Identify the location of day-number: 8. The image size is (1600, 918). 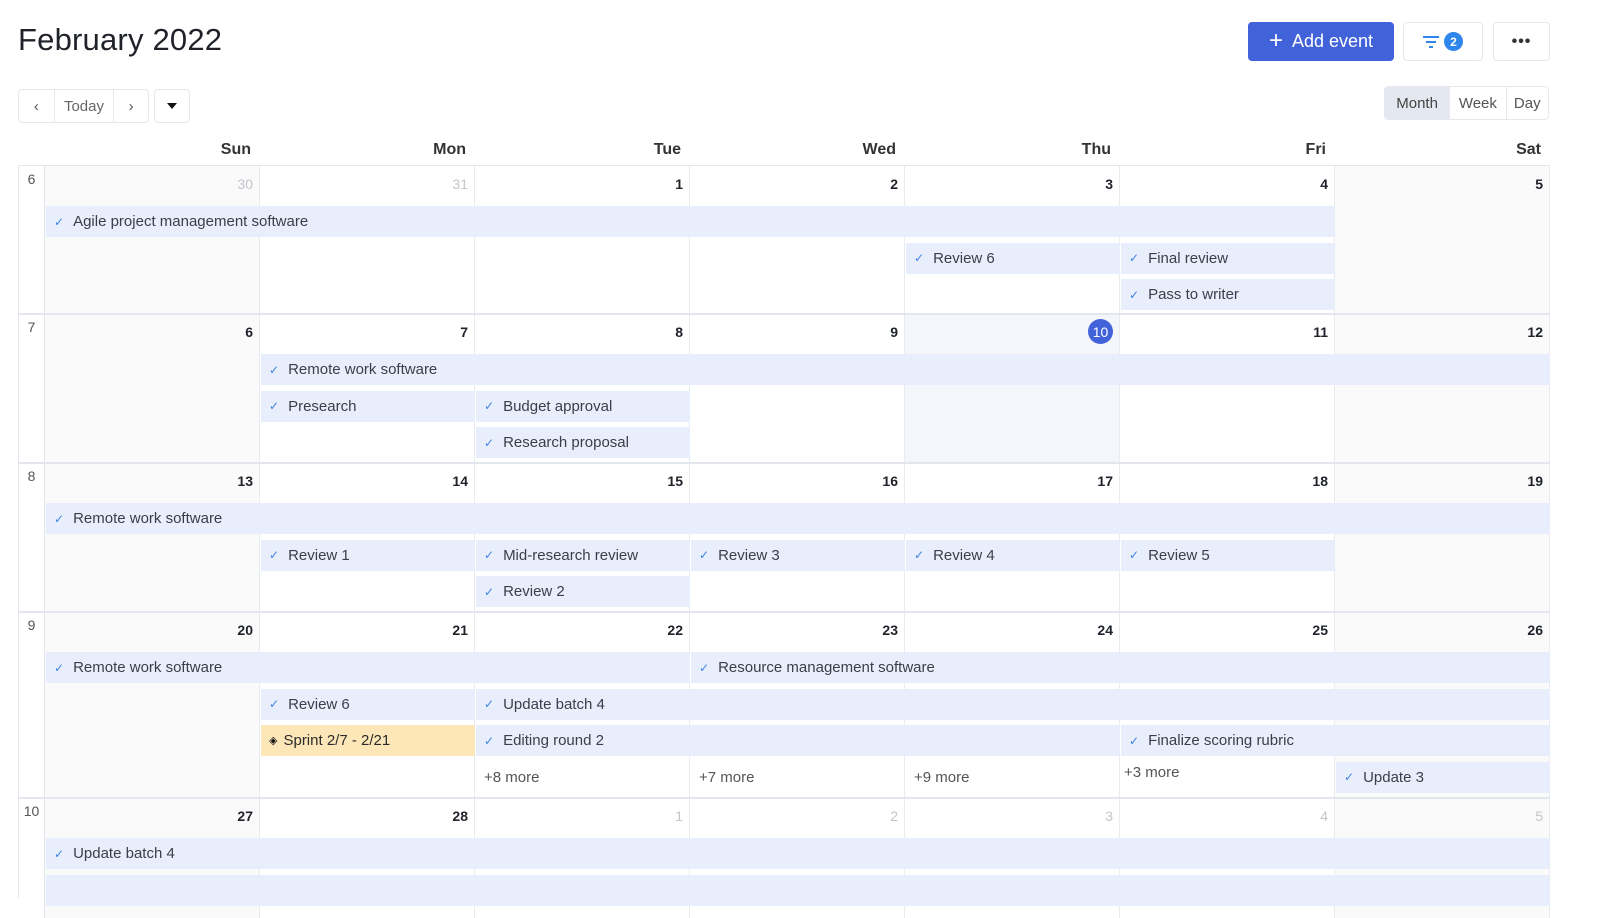
(679, 332).